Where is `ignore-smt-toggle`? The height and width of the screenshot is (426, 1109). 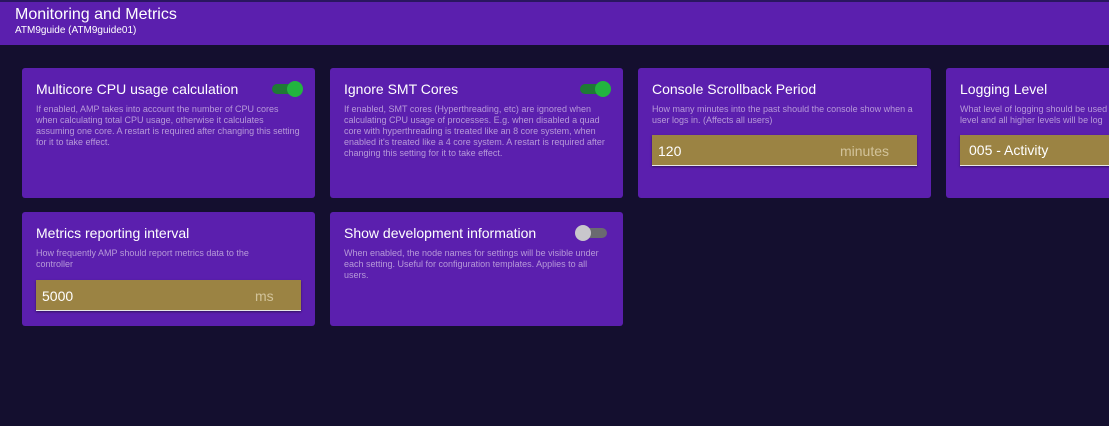
ignore-smt-toggle is located at coordinates (594, 89).